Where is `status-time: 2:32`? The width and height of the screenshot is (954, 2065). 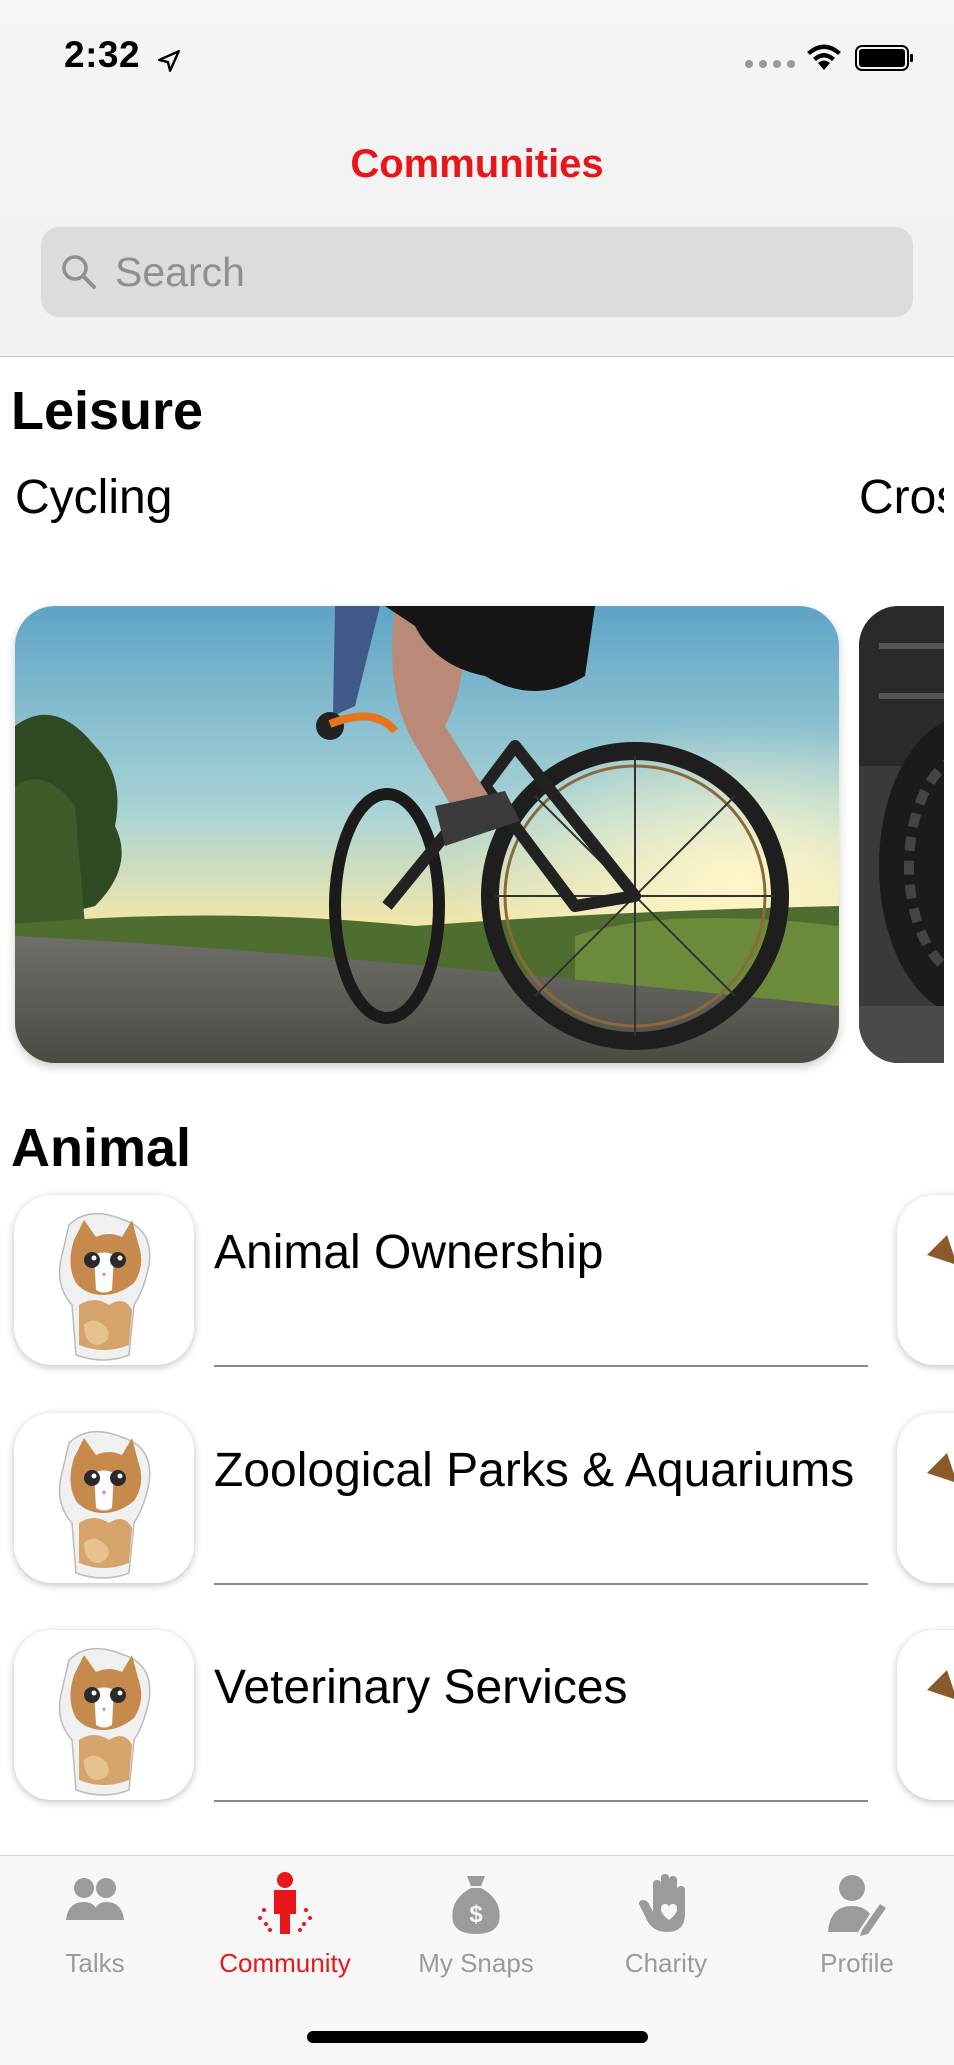 status-time: 2:32 is located at coordinates (102, 54).